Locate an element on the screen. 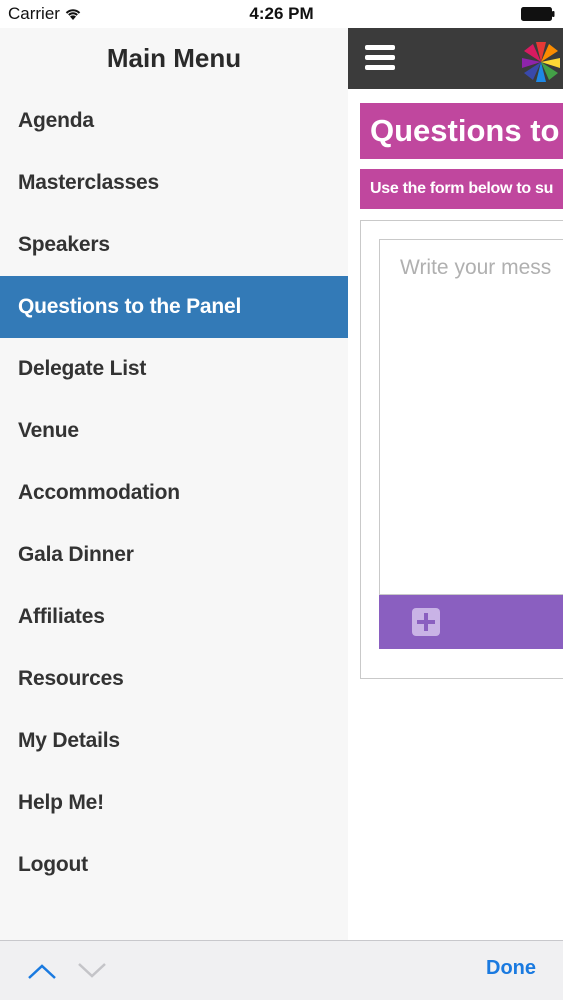 The width and height of the screenshot is (563, 1000). plus-square-icon is located at coordinates (426, 622).